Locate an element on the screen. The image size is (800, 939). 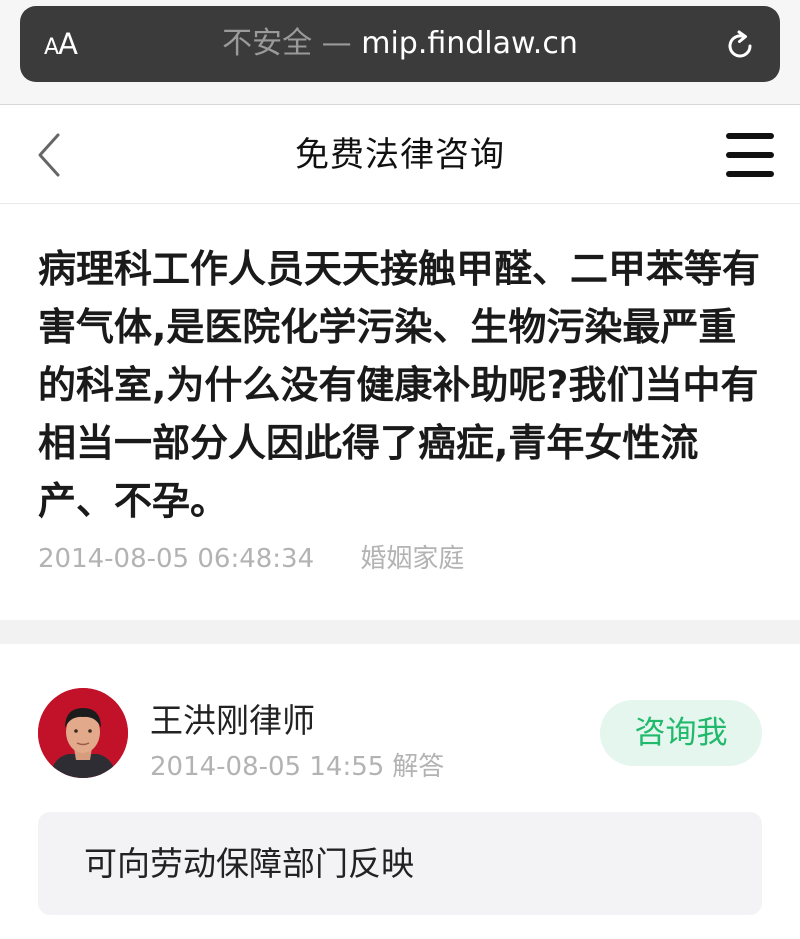
text-size-button: AA is located at coordinates (61, 44).